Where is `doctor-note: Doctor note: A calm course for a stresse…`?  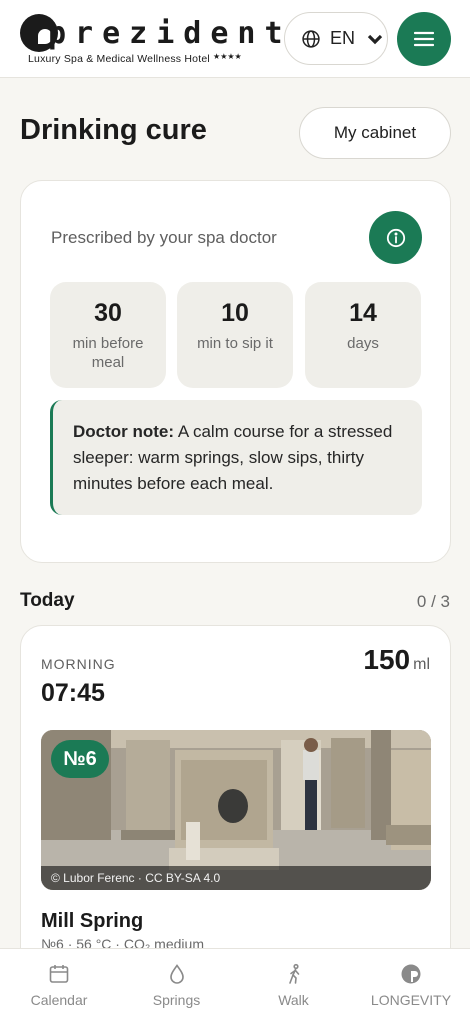 doctor-note: Doctor note: A calm course for a stresse… is located at coordinates (236, 457).